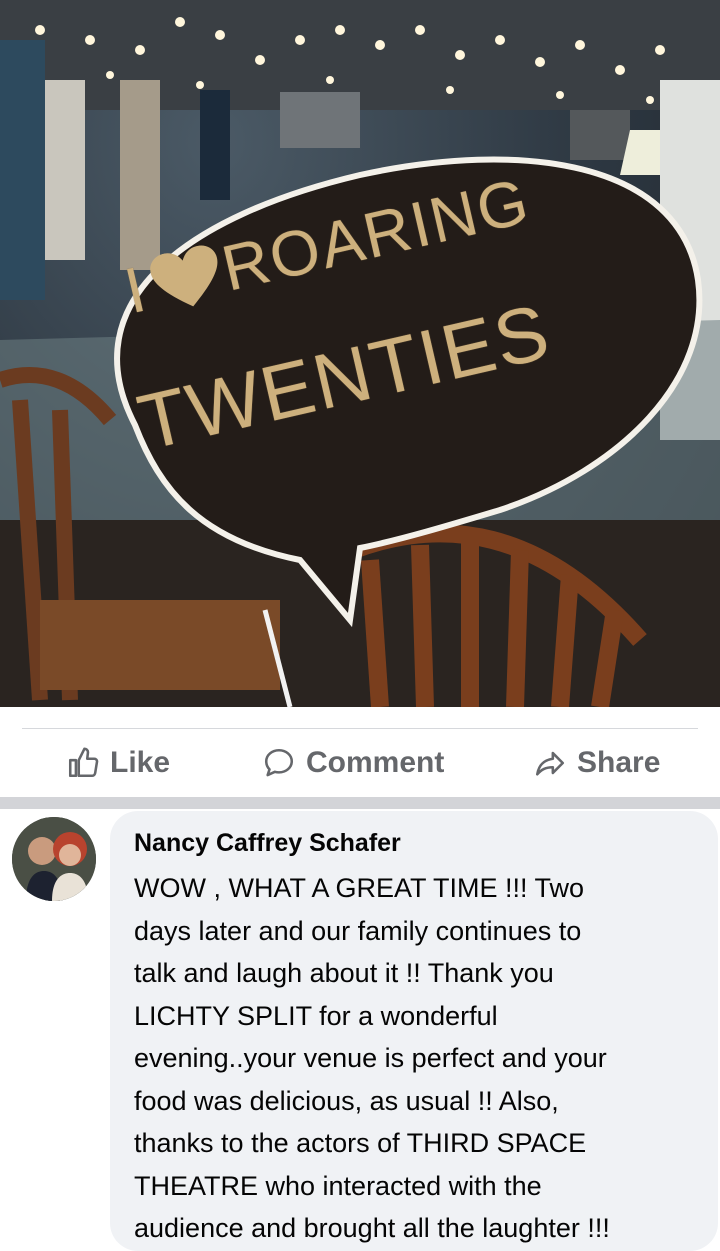 Image resolution: width=720 pixels, height=1251 pixels. I want to click on share-label: Share, so click(619, 762).